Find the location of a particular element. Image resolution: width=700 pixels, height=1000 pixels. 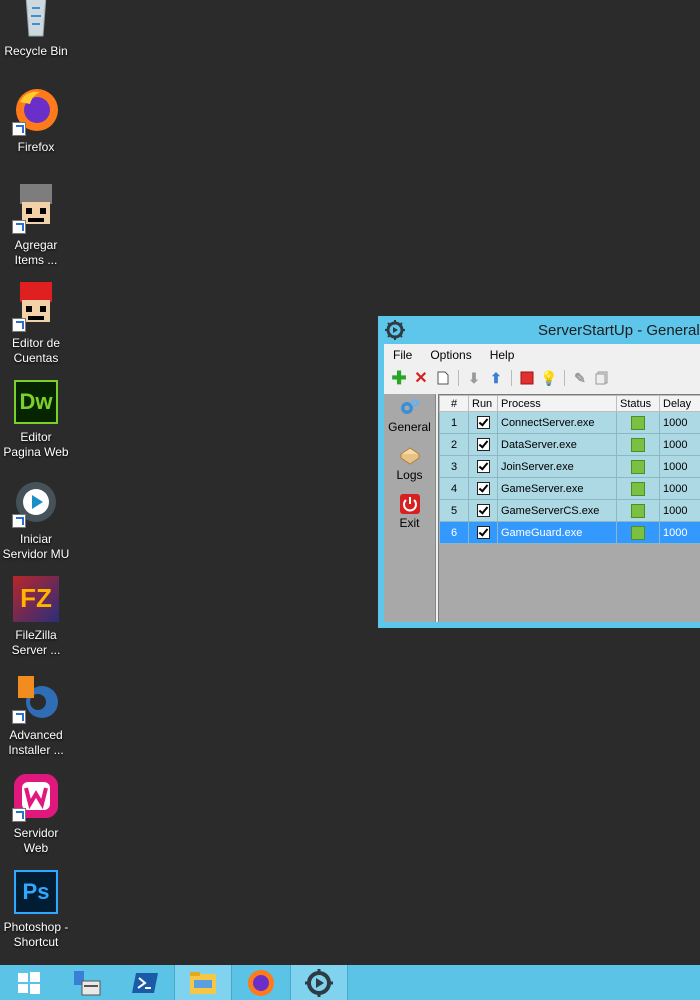

sidebar: General Logs Exit is located at coordinates (410, 508).